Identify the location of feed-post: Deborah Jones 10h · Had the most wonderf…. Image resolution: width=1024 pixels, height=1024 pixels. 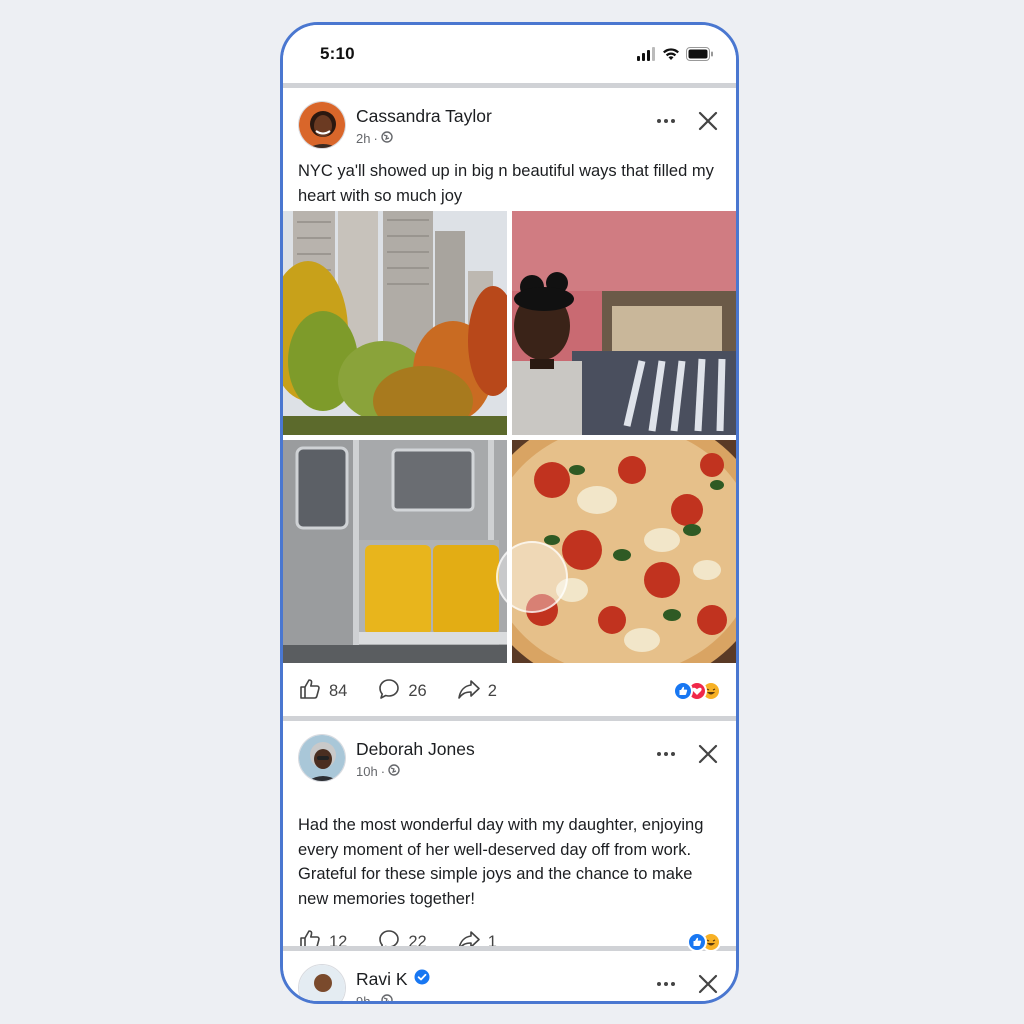
(509, 836).